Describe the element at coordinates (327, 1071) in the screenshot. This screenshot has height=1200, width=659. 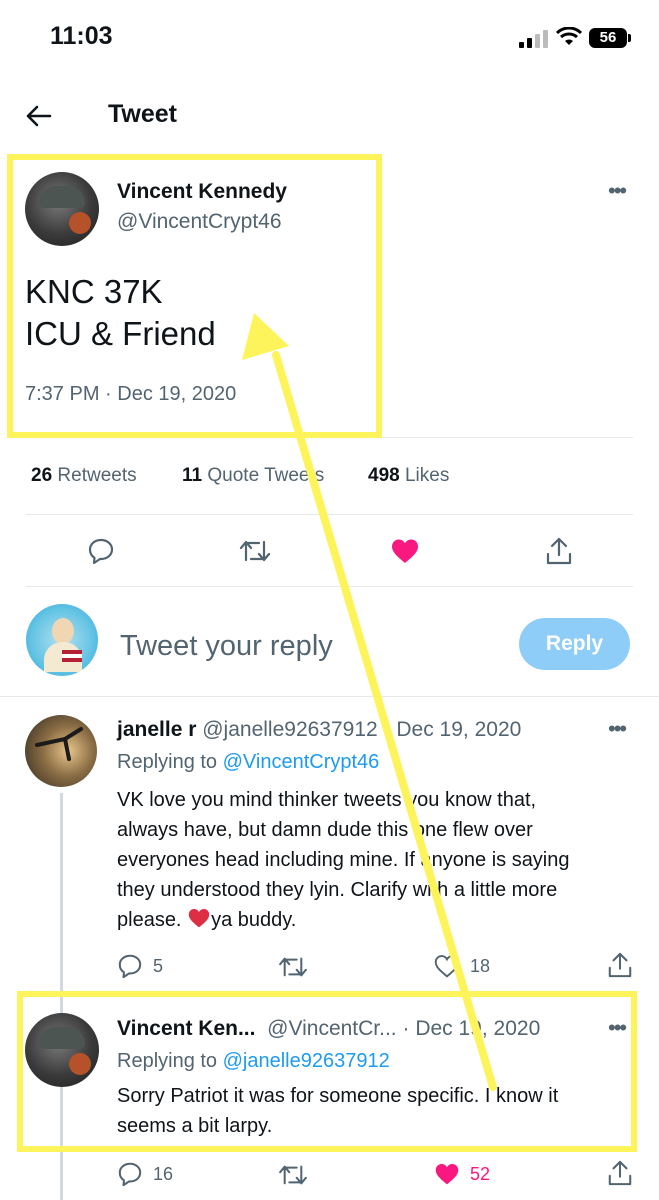
I see `highlight-box-reply` at that location.